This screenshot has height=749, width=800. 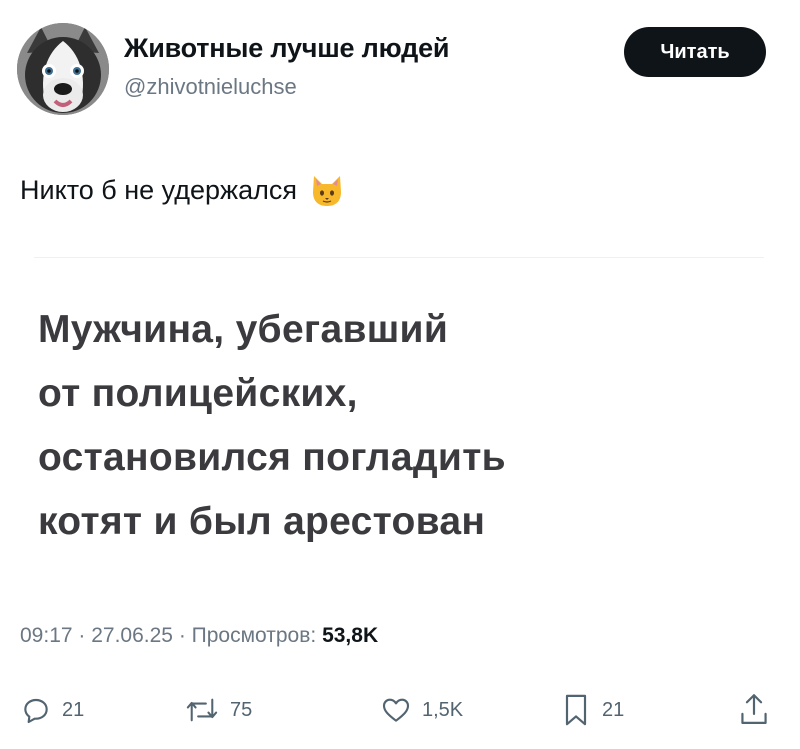 What do you see at coordinates (695, 52) in the screenshot?
I see `follow-button: Читать` at bounding box center [695, 52].